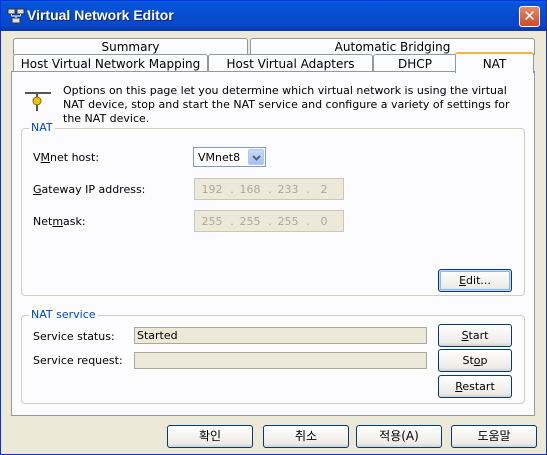 Image resolution: width=547 pixels, height=455 pixels. What do you see at coordinates (250, 221) in the screenshot?
I see `netmask-octet-2: 255` at bounding box center [250, 221].